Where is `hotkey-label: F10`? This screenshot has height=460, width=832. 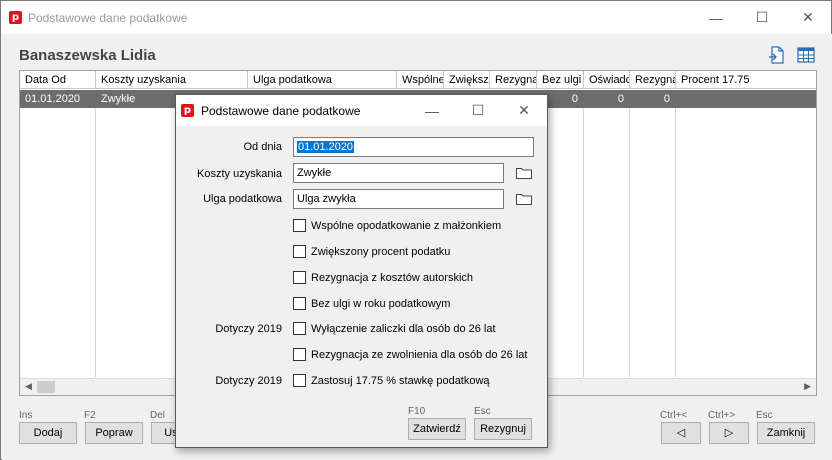
hotkey-label: F10 is located at coordinates (417, 411).